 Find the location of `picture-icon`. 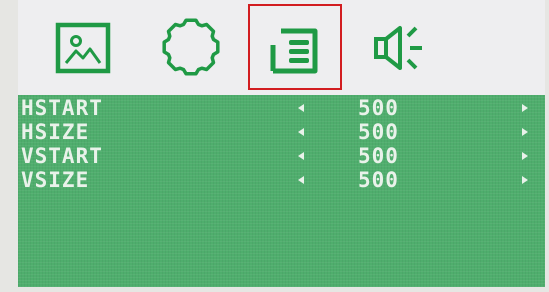

picture-icon is located at coordinates (83, 48).